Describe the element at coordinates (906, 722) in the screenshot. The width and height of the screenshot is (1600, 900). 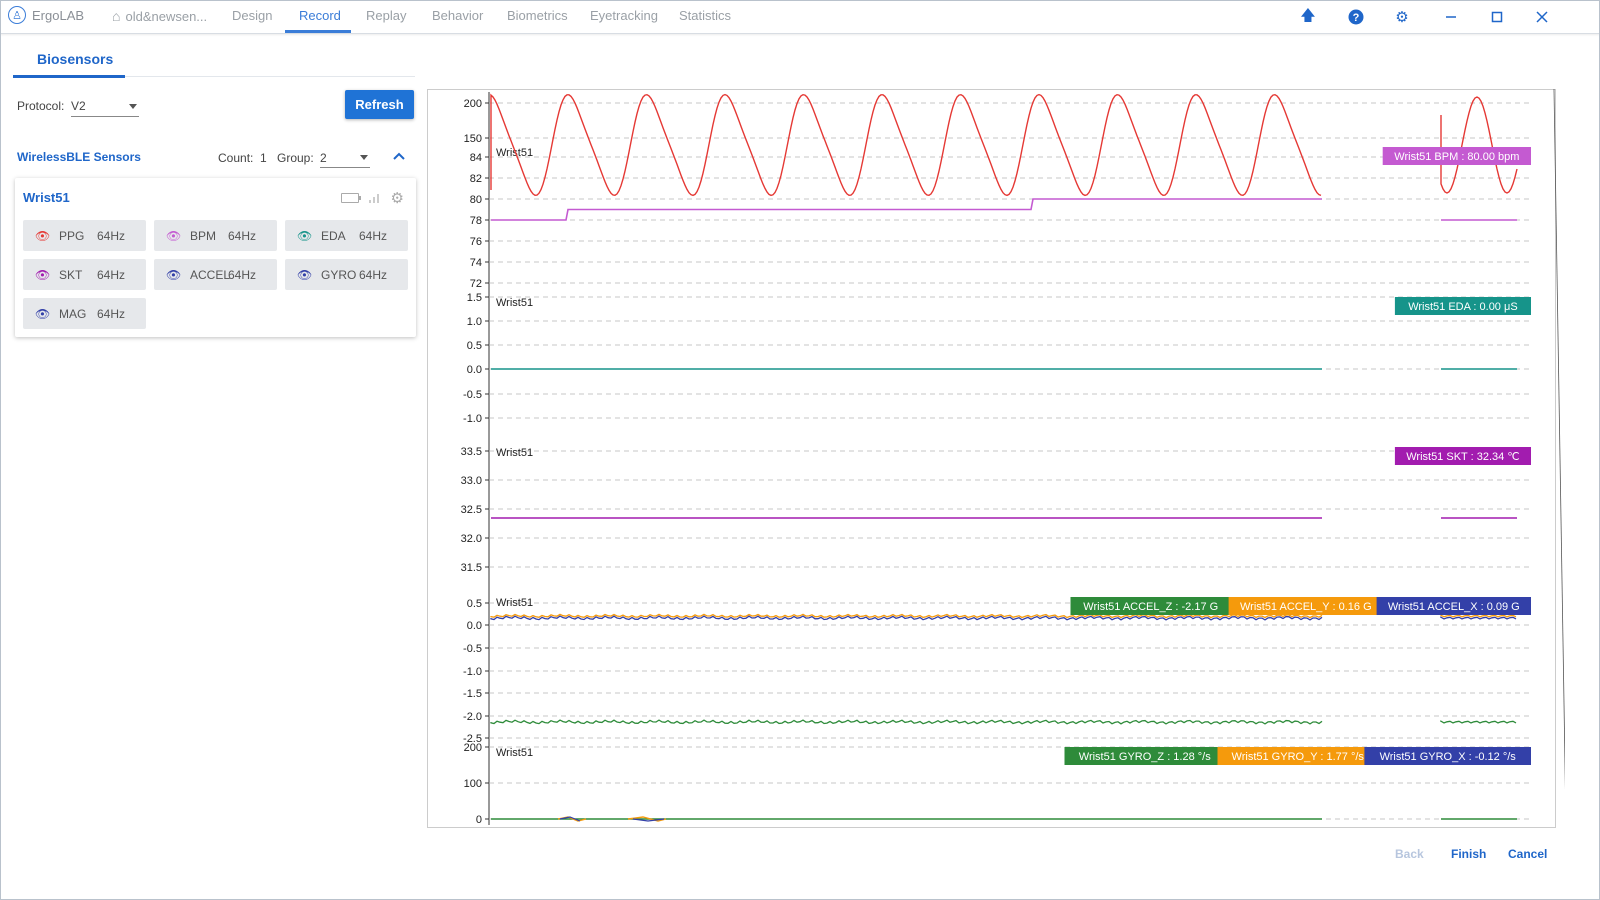
I see `accel-z-line` at that location.